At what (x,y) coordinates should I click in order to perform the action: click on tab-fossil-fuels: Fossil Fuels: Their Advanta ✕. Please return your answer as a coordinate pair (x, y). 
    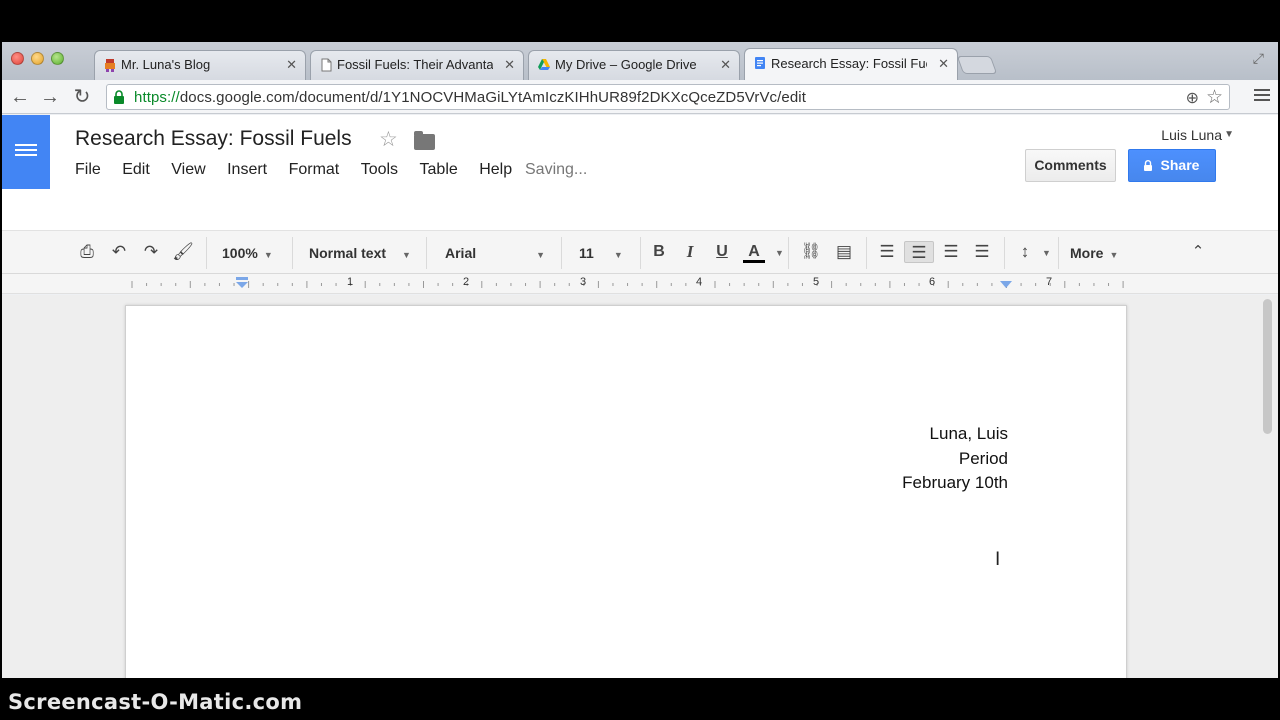
    Looking at the image, I should click on (417, 65).